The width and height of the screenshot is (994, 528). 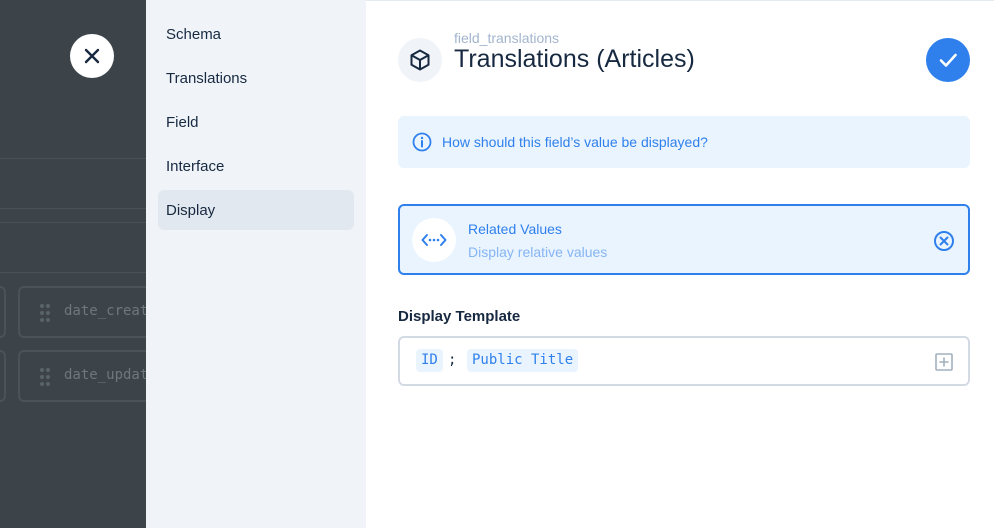 I want to click on sidebar-item-field: Field, so click(x=256, y=122).